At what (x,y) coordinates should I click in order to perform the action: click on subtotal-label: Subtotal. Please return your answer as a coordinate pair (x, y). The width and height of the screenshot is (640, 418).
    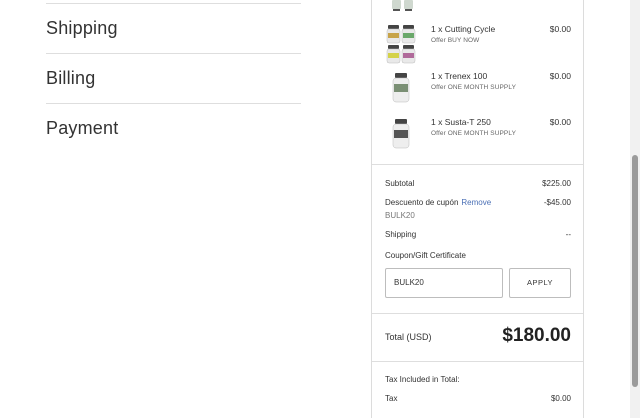
    Looking at the image, I should click on (400, 183).